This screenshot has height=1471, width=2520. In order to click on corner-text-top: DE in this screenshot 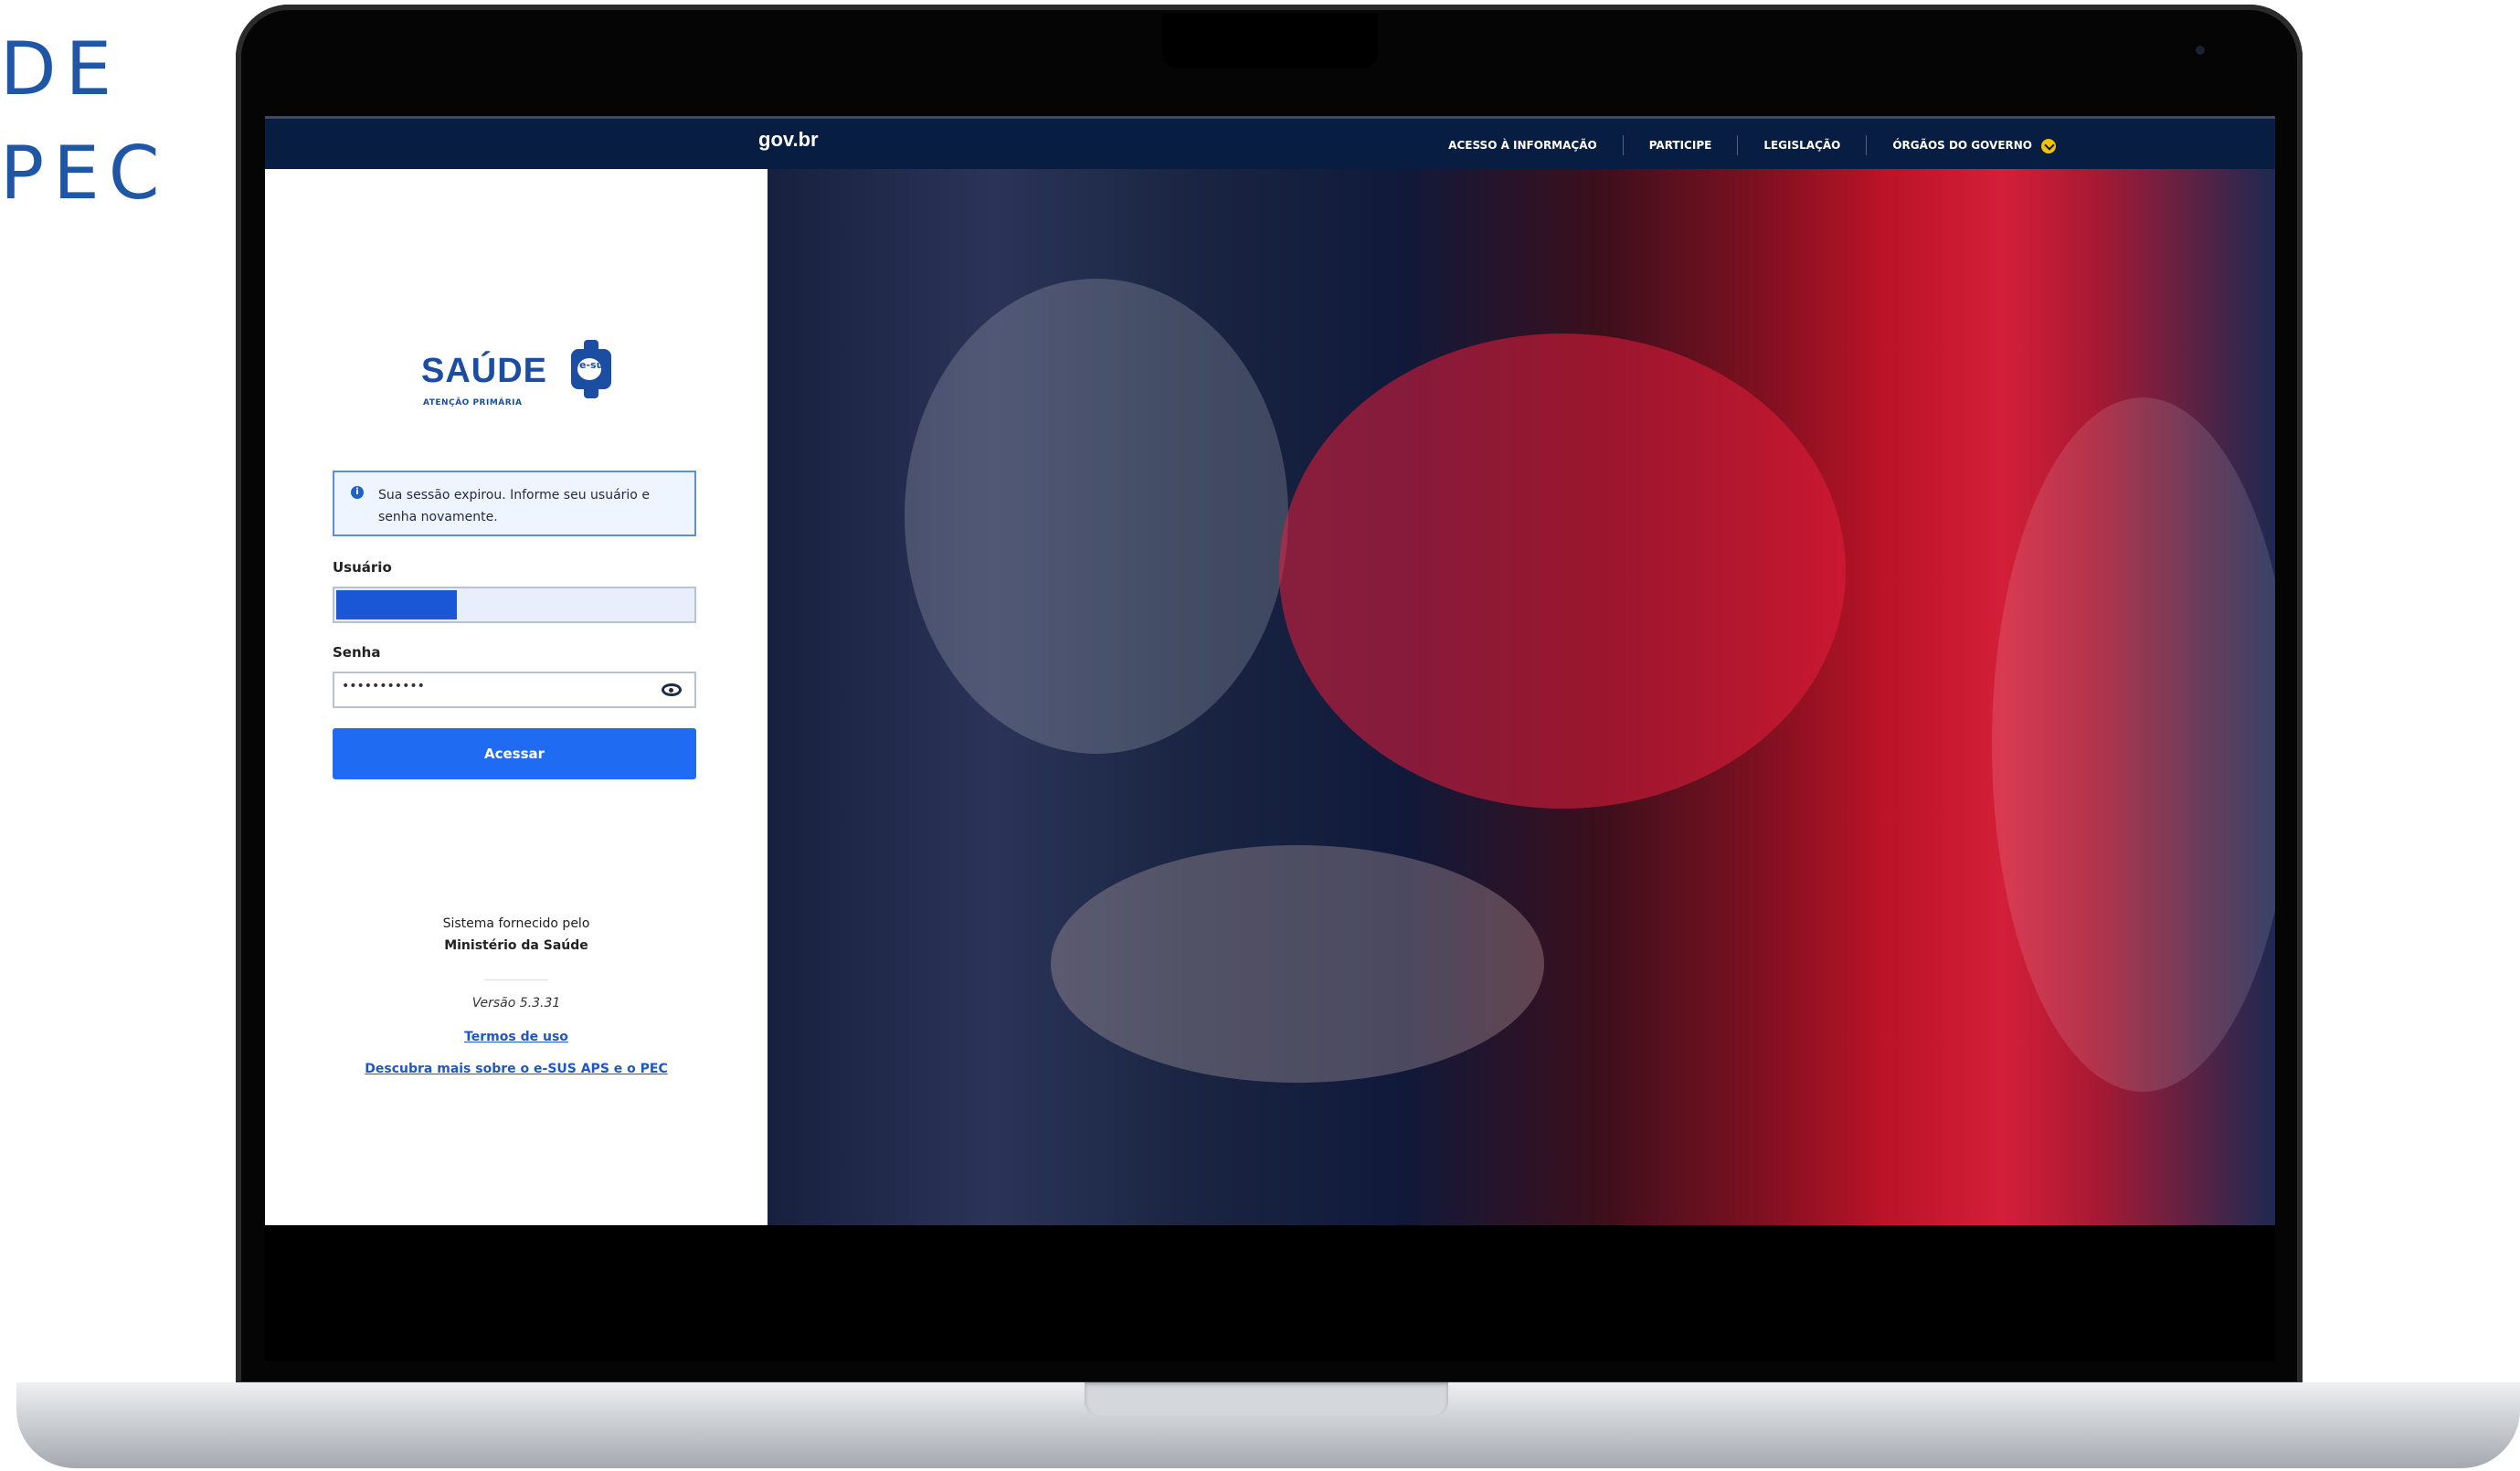, I will do `click(61, 68)`.